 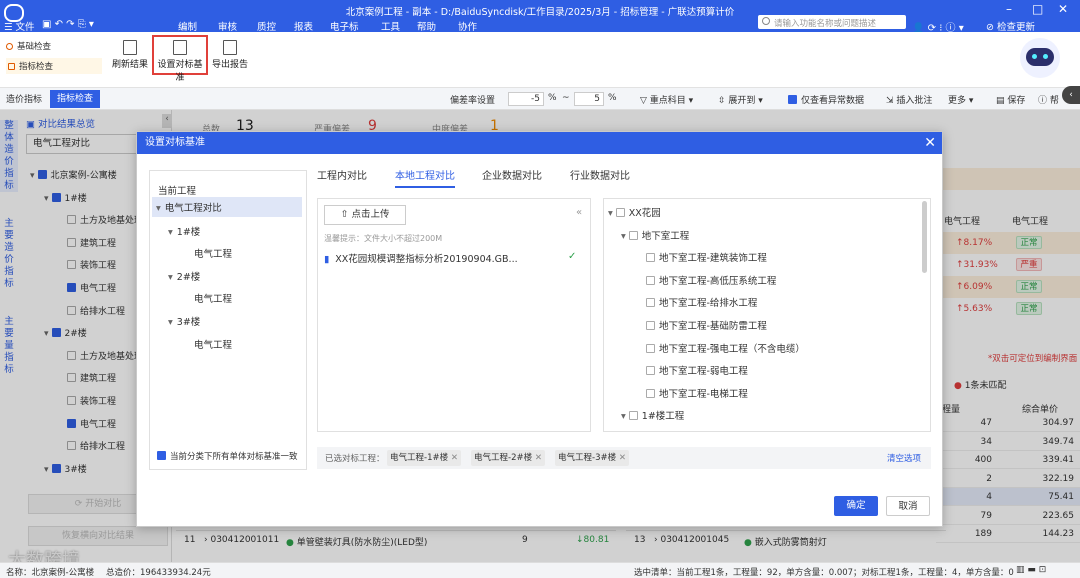 I want to click on collapse-icon: «, so click(x=579, y=212).